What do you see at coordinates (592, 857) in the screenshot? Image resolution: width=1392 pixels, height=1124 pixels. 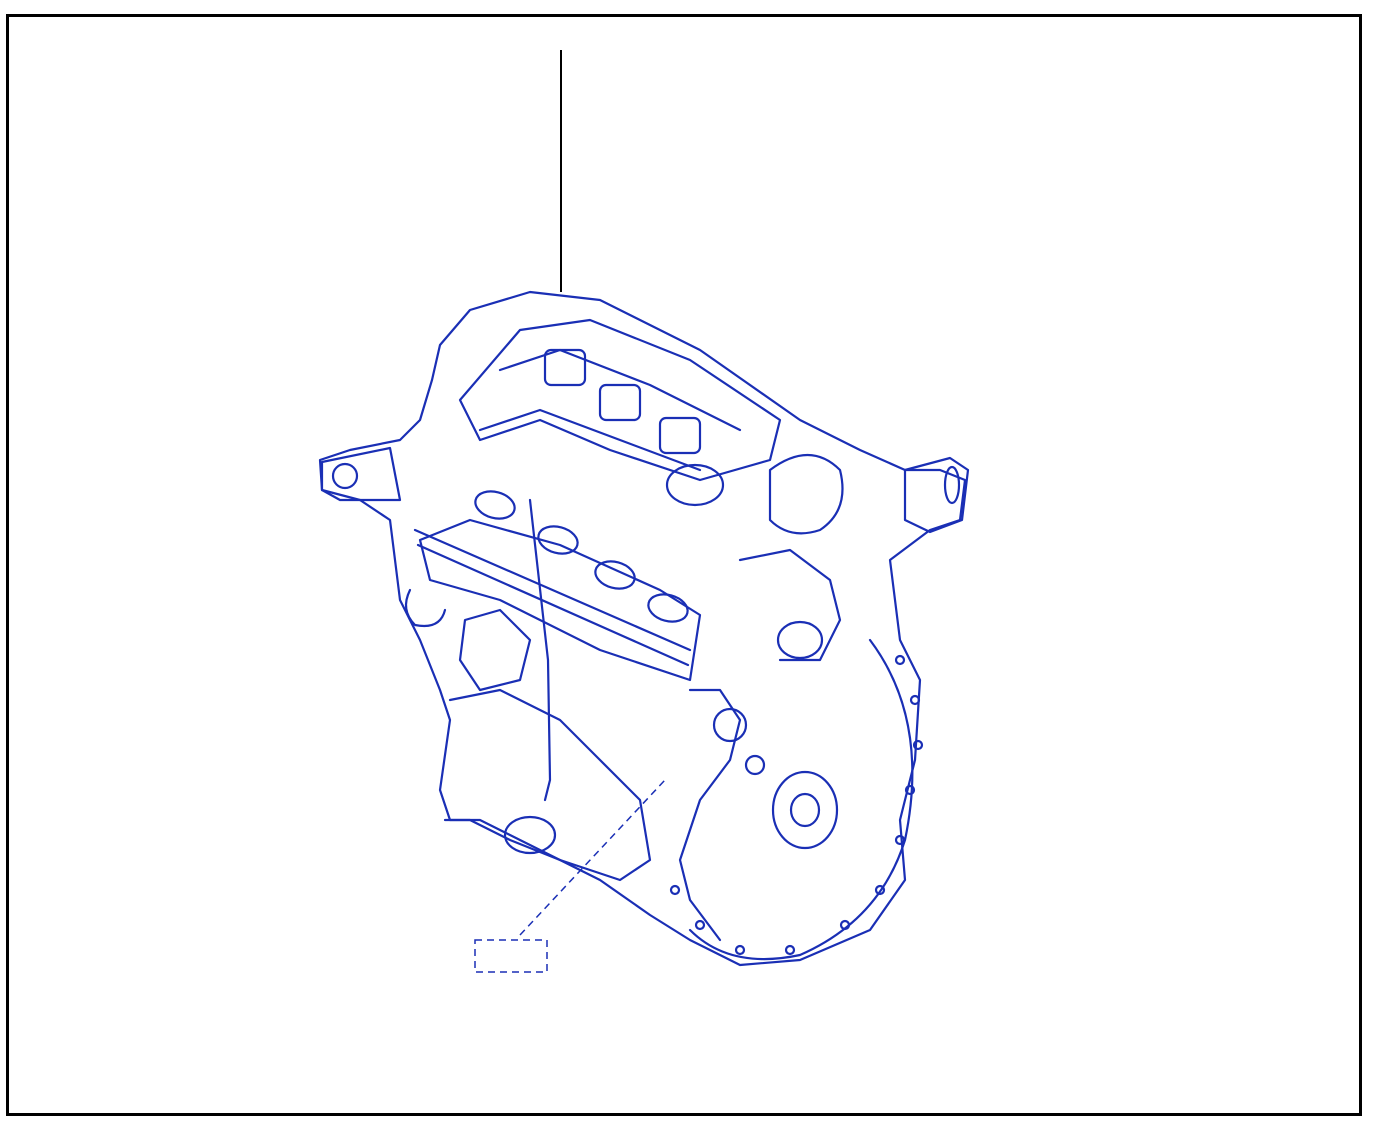 I see `dashed-leader-line` at bounding box center [592, 857].